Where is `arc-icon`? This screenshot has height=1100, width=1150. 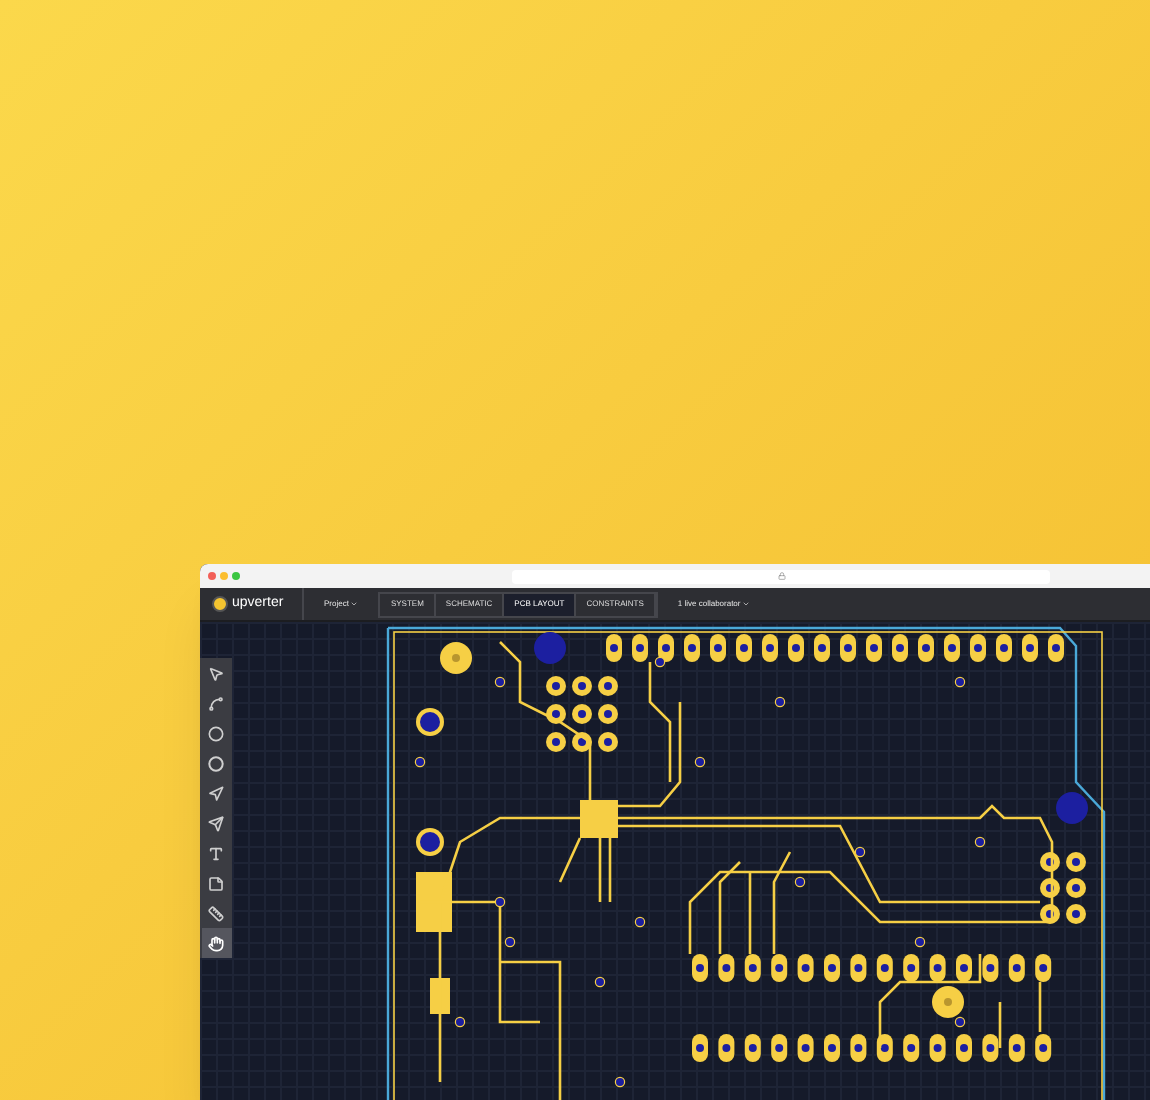 arc-icon is located at coordinates (216, 703).